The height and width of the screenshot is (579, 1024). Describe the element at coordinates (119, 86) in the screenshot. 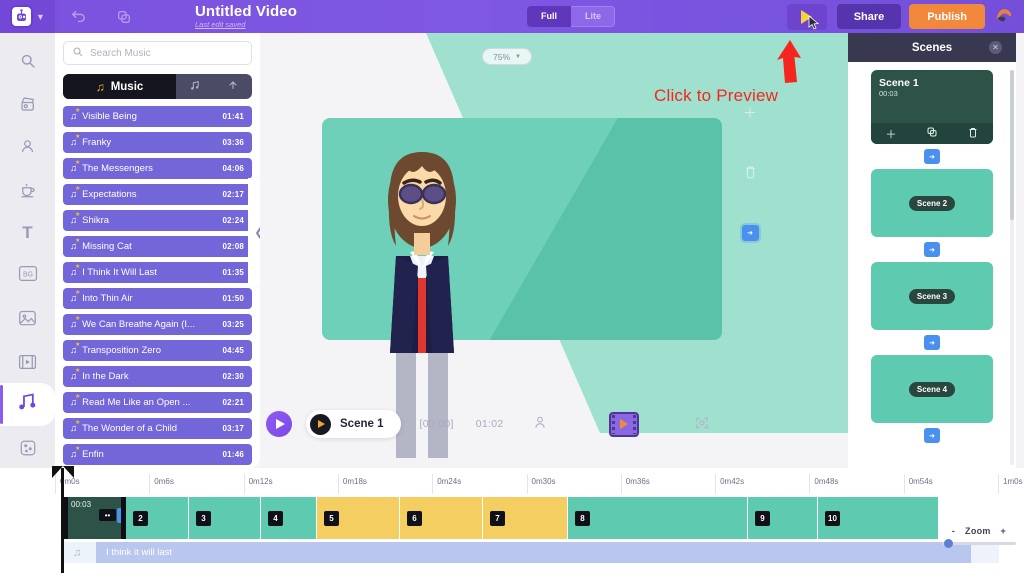

I see `tab-music: ♫ Music` at that location.